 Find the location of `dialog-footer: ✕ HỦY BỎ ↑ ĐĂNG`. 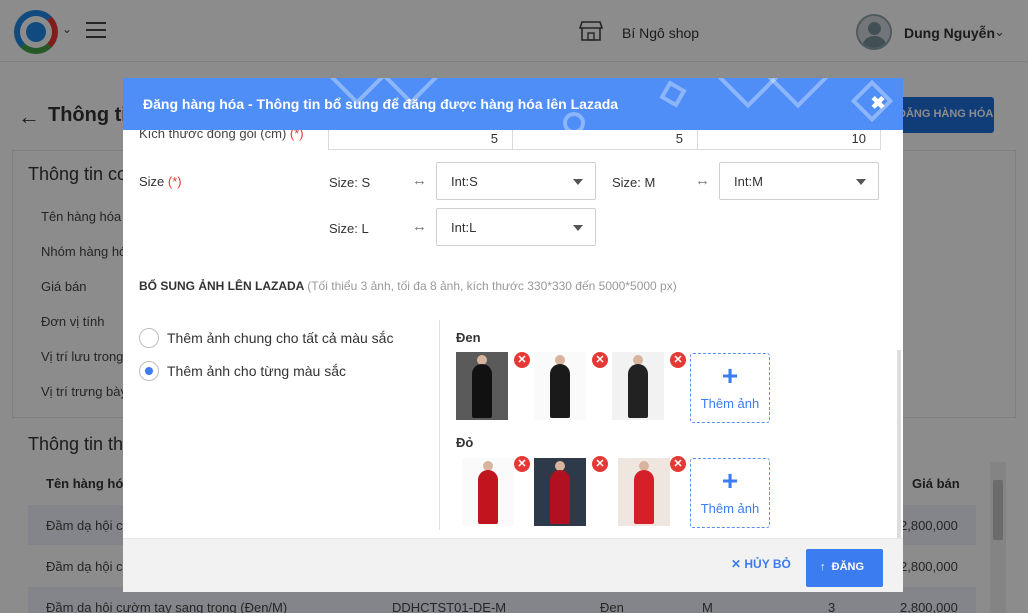

dialog-footer: ✕ HỦY BỎ ↑ ĐĂNG is located at coordinates (513, 565).